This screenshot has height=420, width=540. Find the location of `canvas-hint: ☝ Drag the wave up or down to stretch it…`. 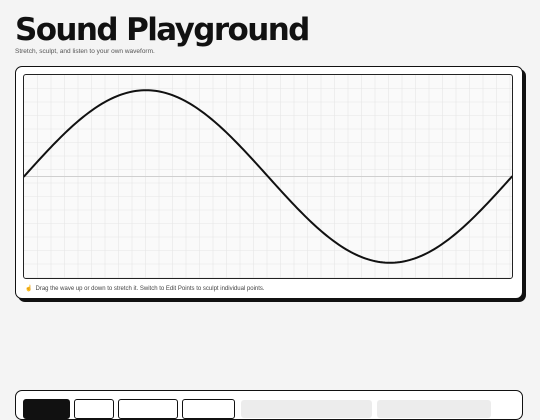

canvas-hint: ☝ Drag the wave up or down to stretch it… is located at coordinates (145, 289).